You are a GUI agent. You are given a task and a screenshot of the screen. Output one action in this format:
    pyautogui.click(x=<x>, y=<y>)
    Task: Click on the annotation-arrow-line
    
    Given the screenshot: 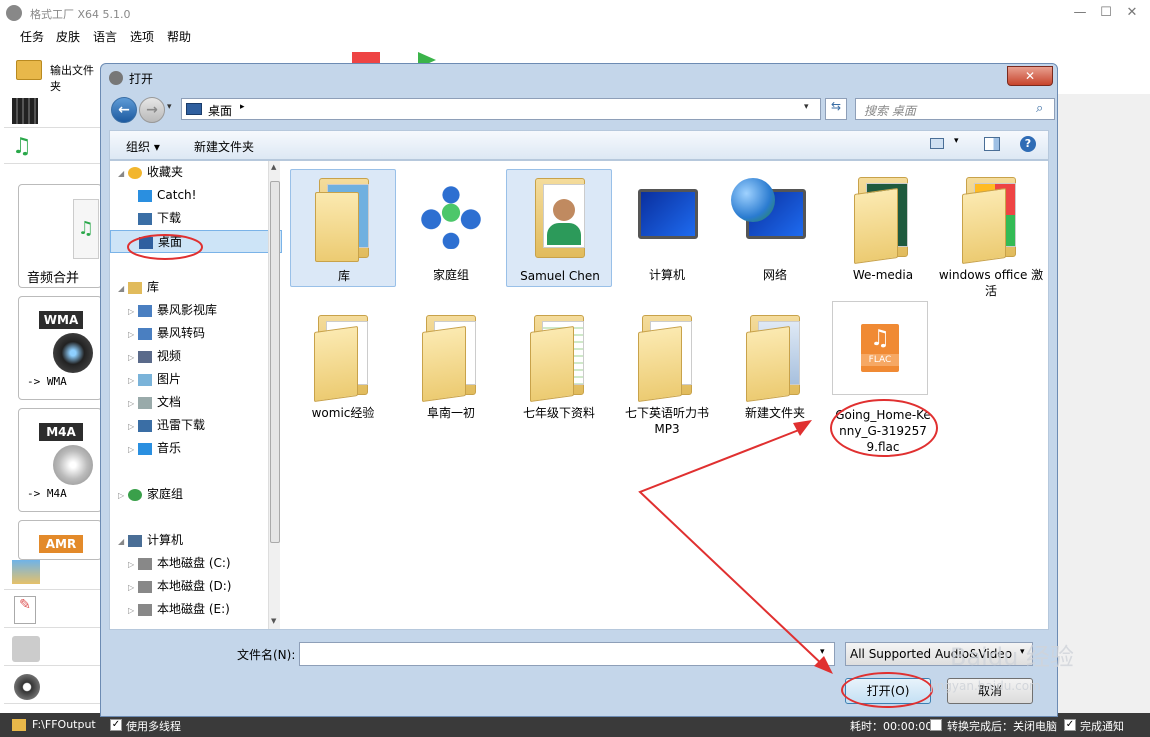 What is the action you would take?
    pyautogui.click(x=732, y=548)
    